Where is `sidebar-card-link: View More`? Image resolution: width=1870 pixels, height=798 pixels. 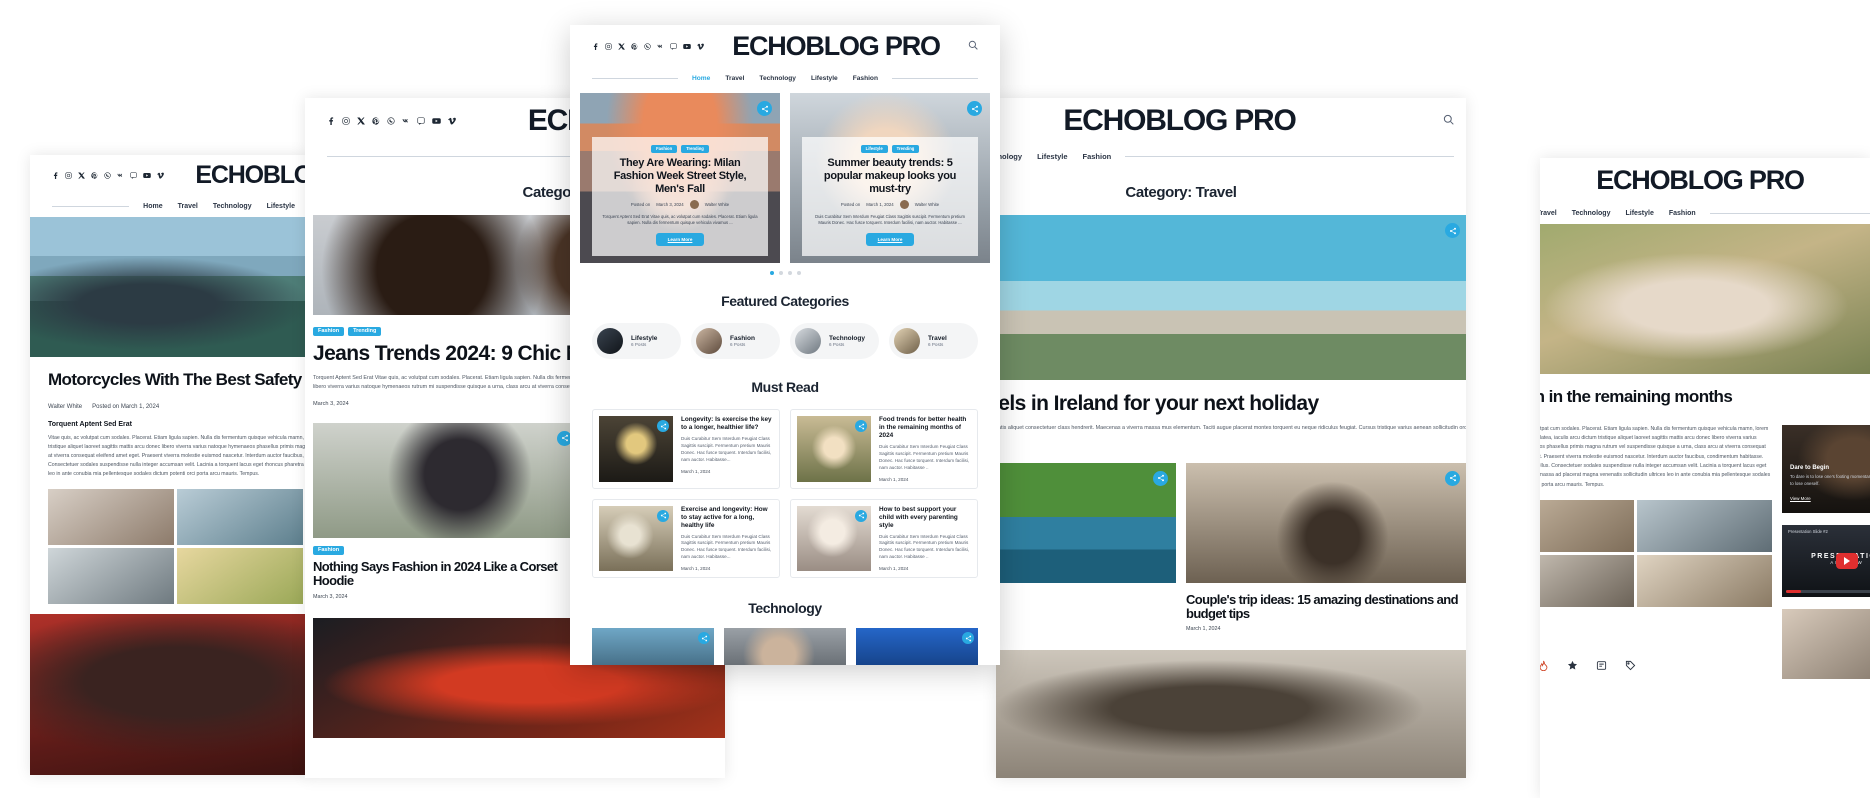
sidebar-card-link: View More is located at coordinates (1800, 498).